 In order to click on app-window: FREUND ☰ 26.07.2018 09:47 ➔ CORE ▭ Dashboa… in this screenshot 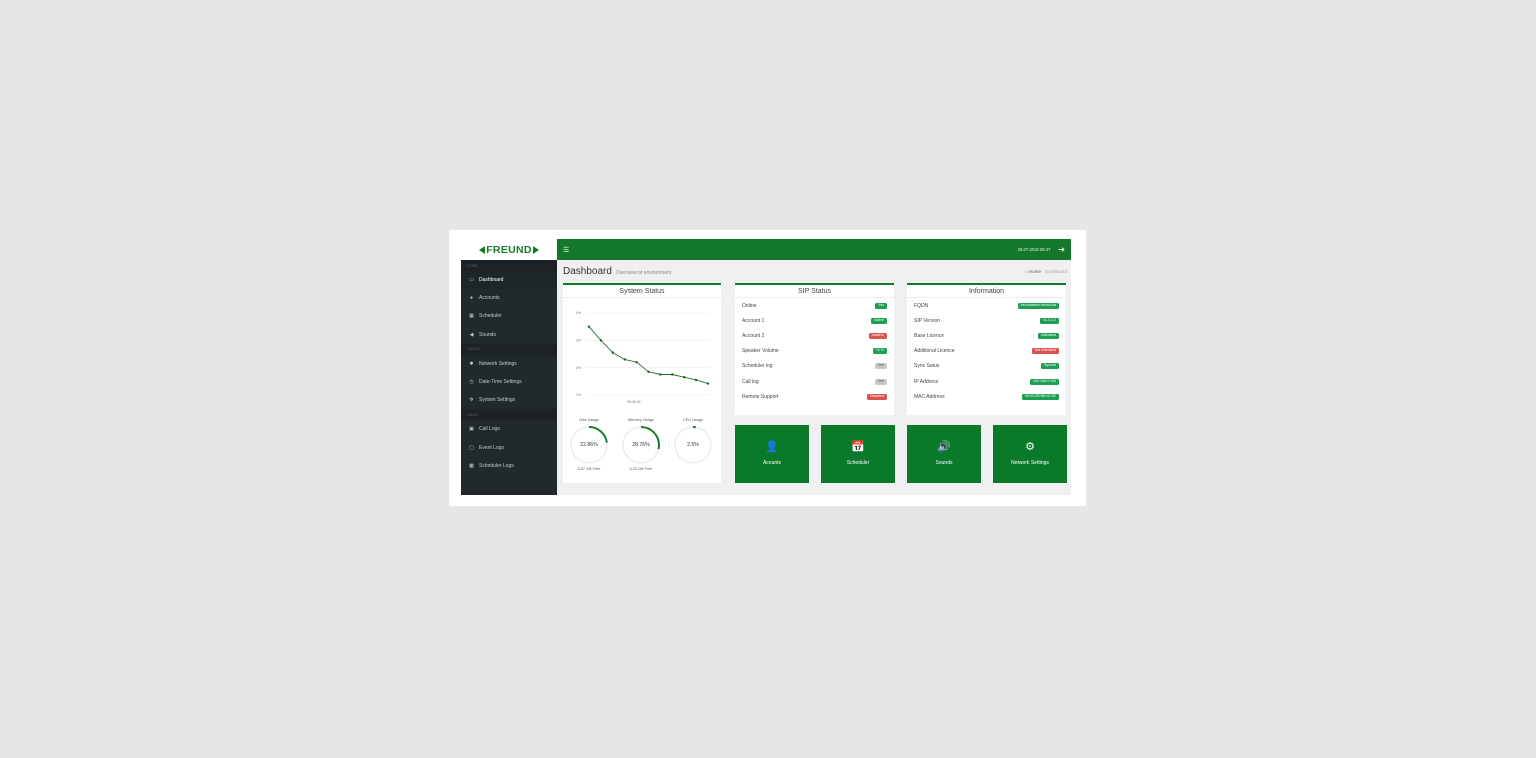, I will do `click(766, 367)`.